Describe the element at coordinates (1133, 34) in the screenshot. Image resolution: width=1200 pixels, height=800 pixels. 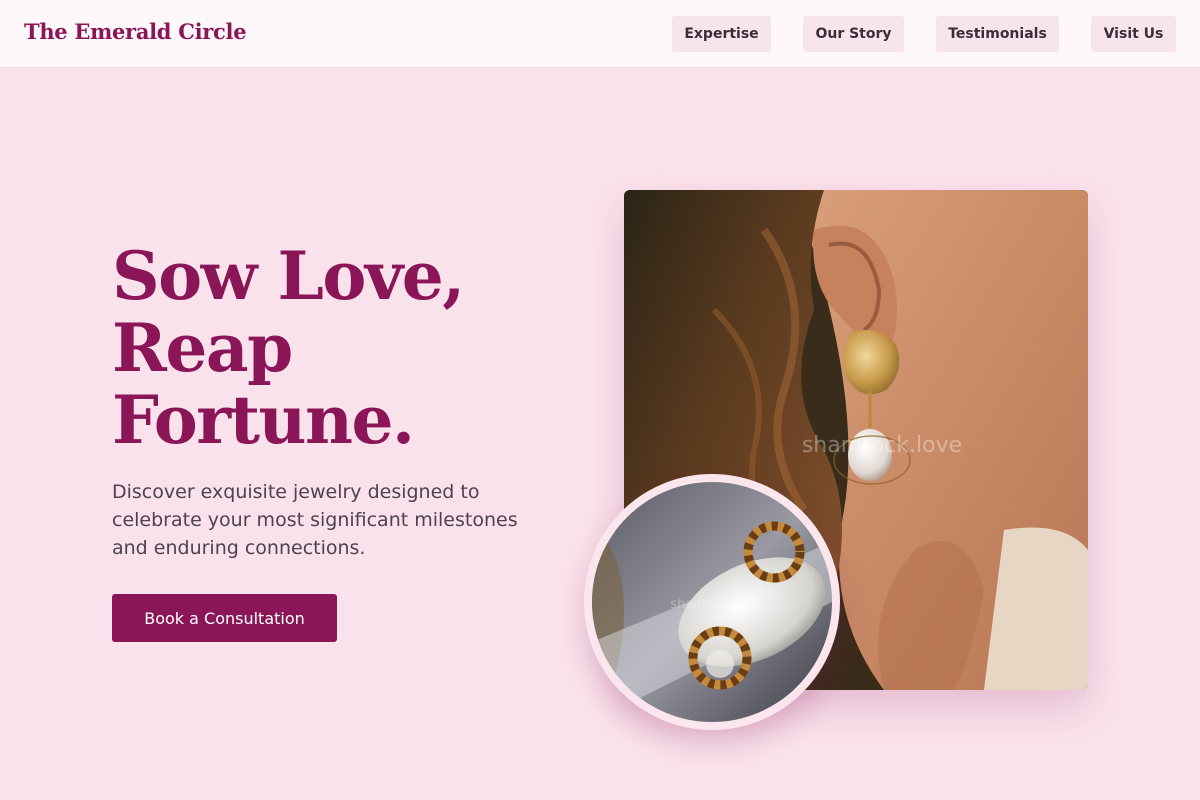
I see `nav-visit-us-button: Visit Us` at that location.